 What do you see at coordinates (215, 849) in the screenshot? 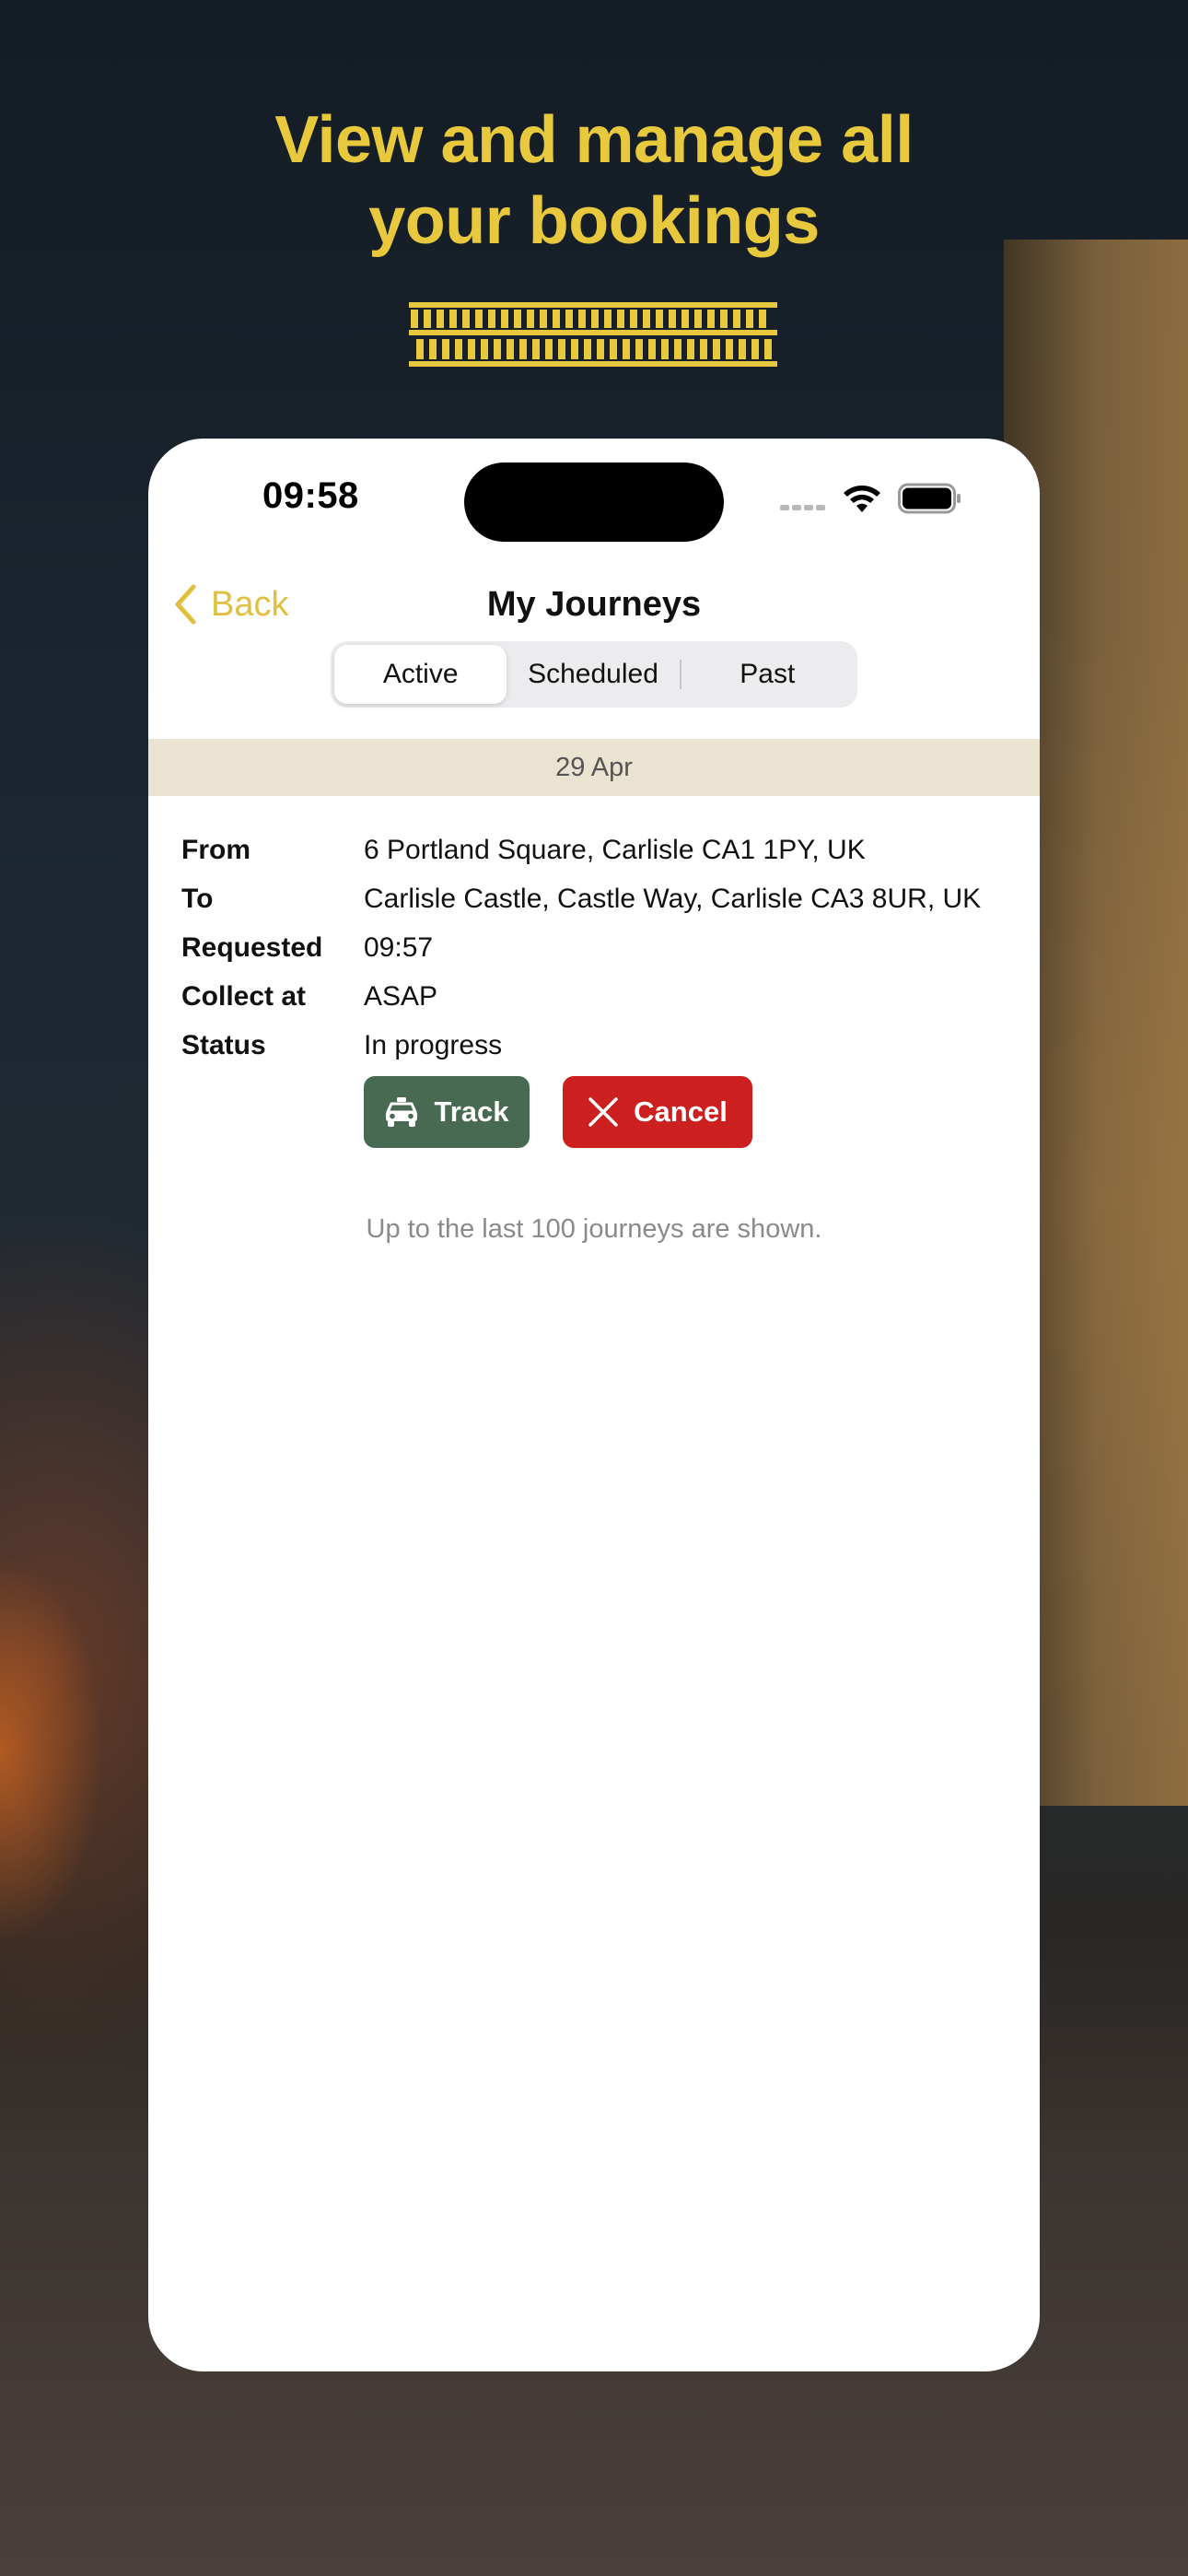
I see `from-label: From` at bounding box center [215, 849].